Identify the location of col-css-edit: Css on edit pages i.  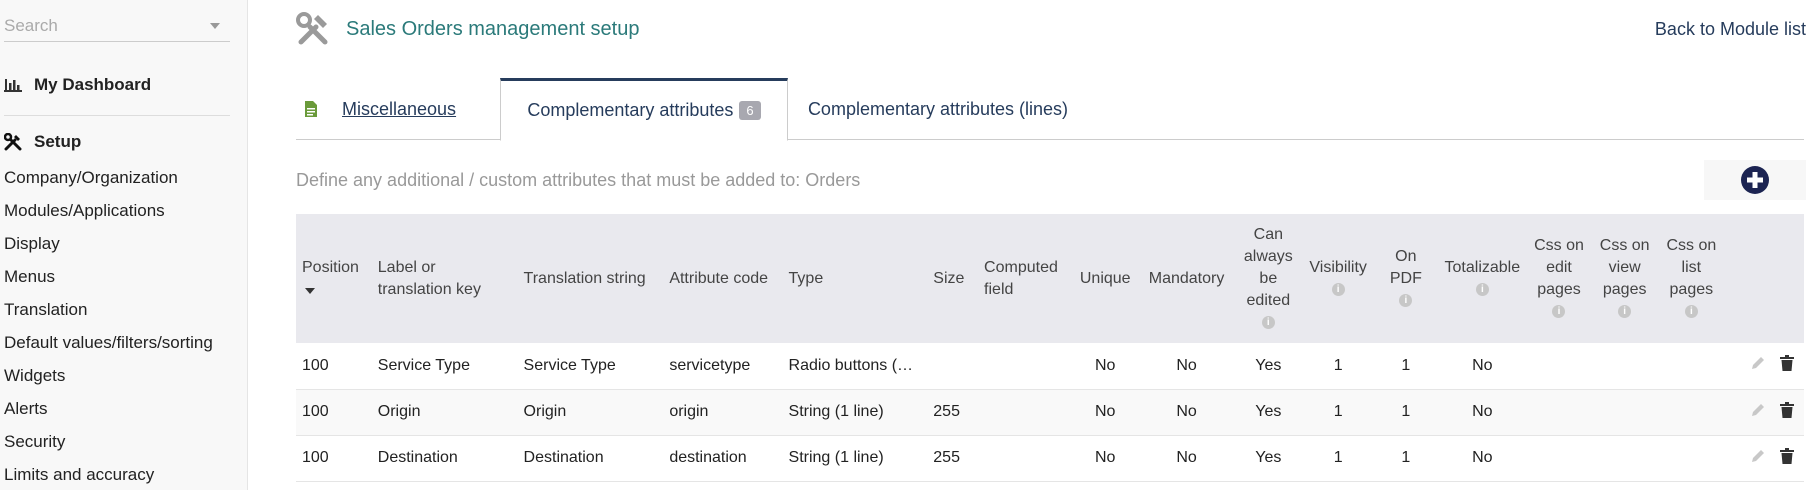
(1559, 278).